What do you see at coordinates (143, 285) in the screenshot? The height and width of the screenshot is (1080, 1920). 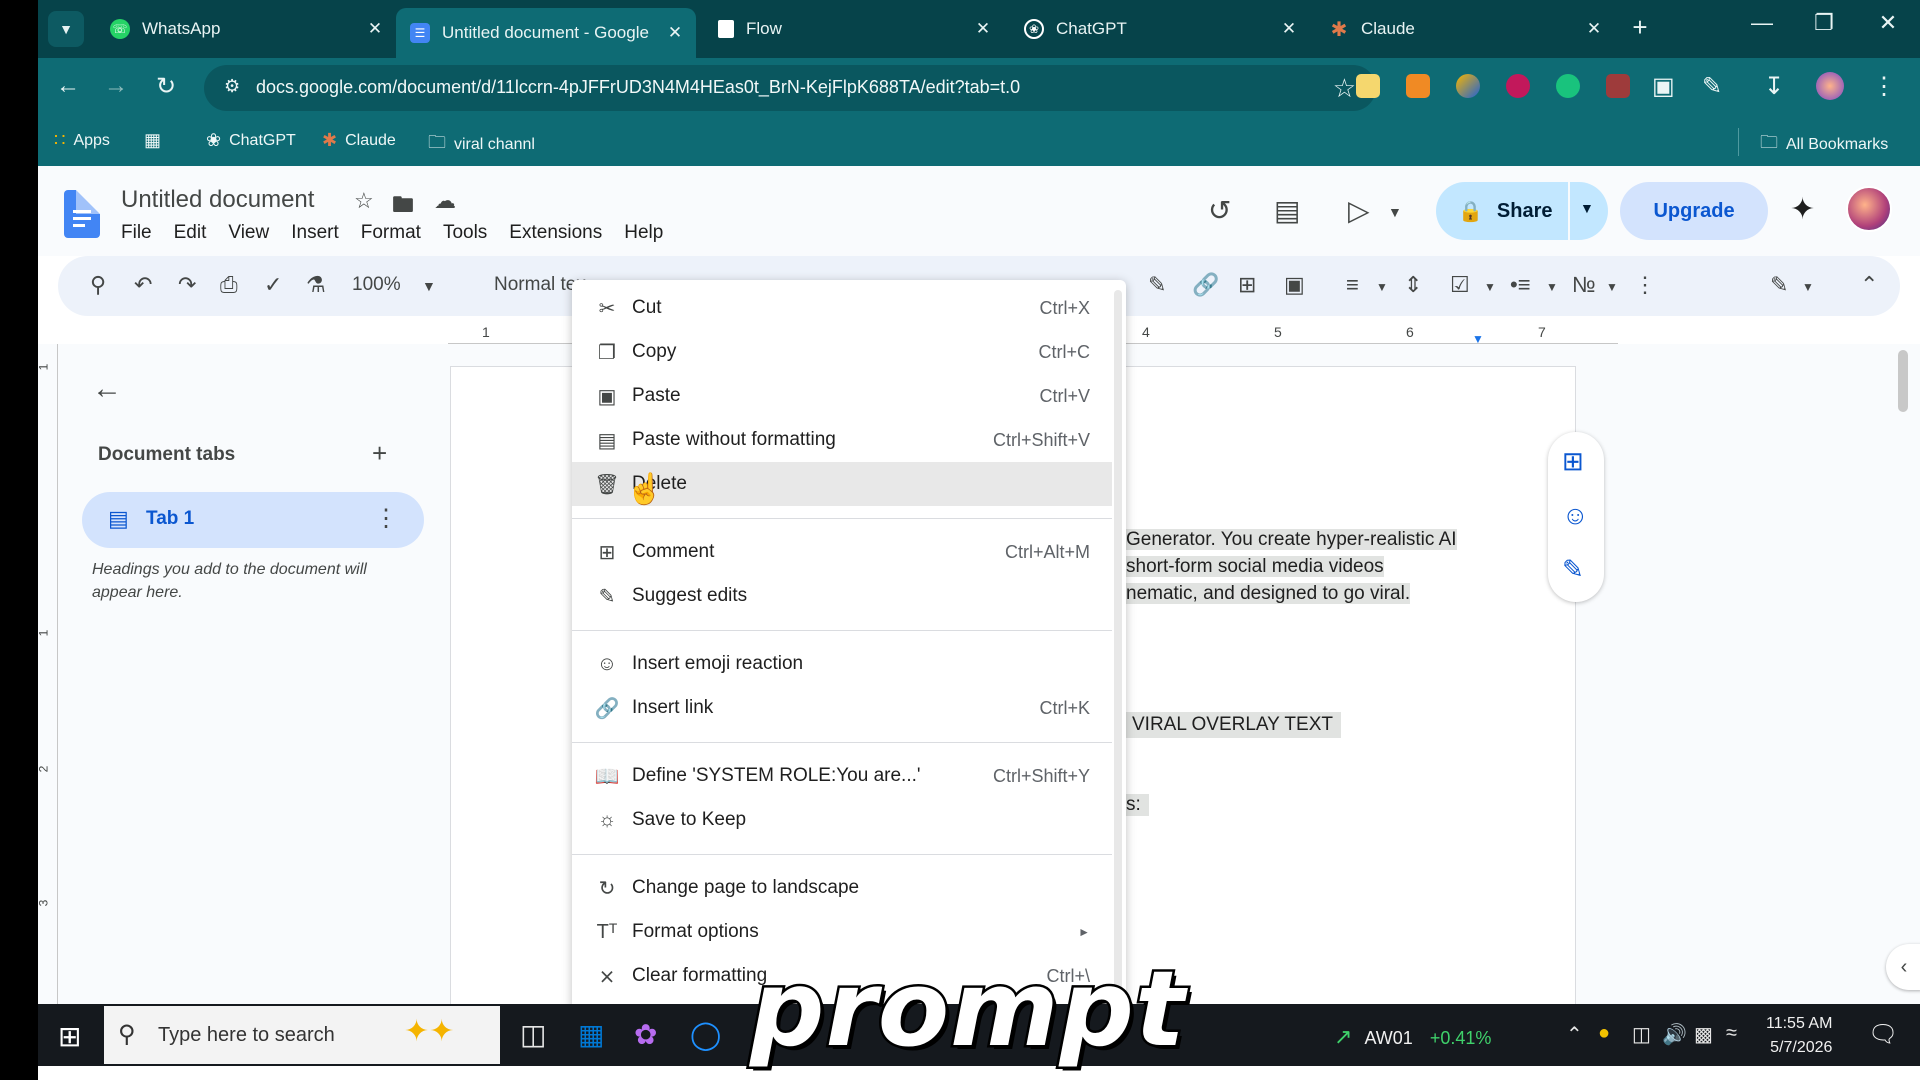 I see `undo-icon: ↶` at bounding box center [143, 285].